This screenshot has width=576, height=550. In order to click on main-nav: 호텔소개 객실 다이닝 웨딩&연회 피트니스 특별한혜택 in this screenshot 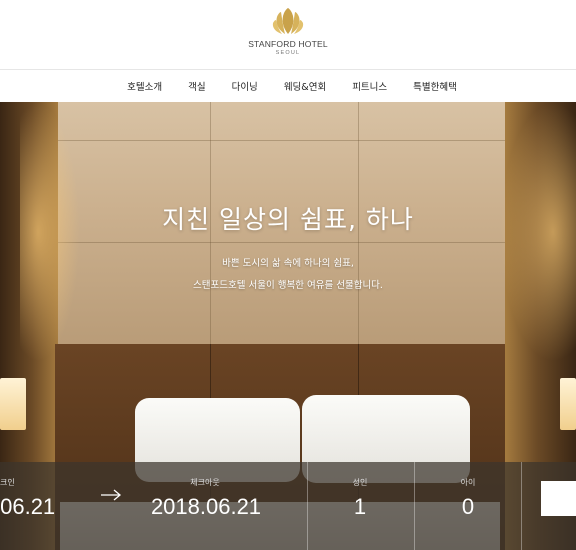, I will do `click(288, 86)`.